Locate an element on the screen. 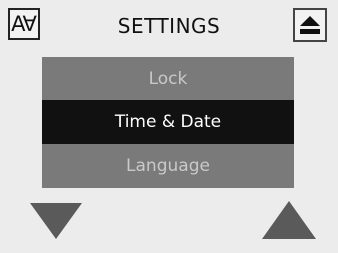 This screenshot has height=253, width=338. menu-item-label: Lock is located at coordinates (168, 79).